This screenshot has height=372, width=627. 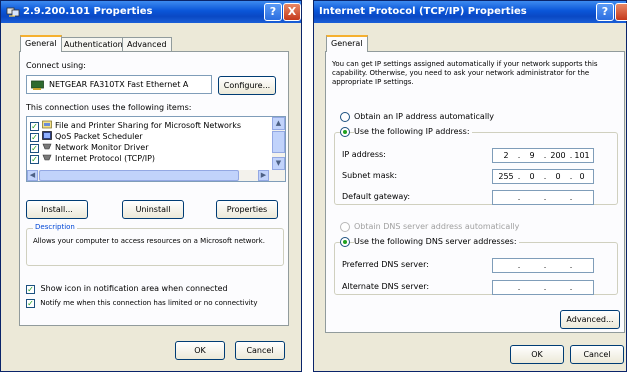 What do you see at coordinates (37, 85) in the screenshot?
I see `network-adapter-icon` at bounding box center [37, 85].